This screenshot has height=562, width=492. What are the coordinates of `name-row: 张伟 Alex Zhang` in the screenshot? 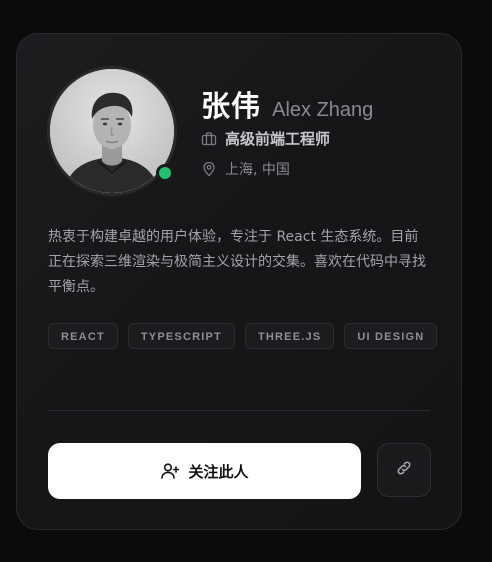 It's located at (287, 104).